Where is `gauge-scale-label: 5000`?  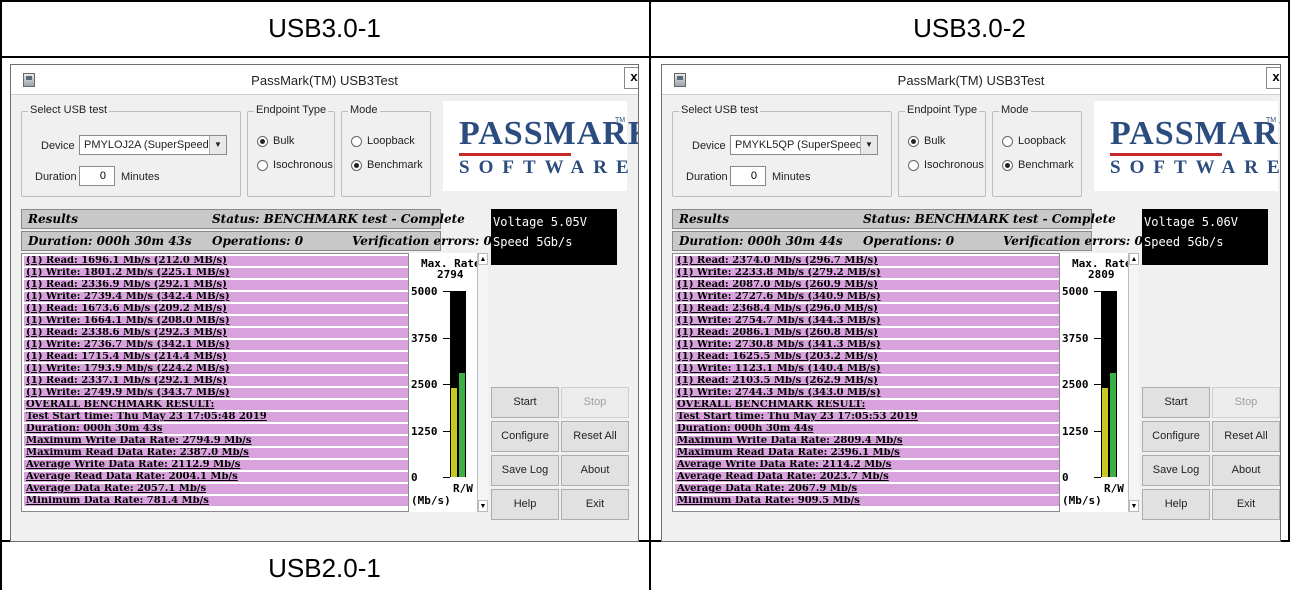 gauge-scale-label: 5000 is located at coordinates (1075, 291).